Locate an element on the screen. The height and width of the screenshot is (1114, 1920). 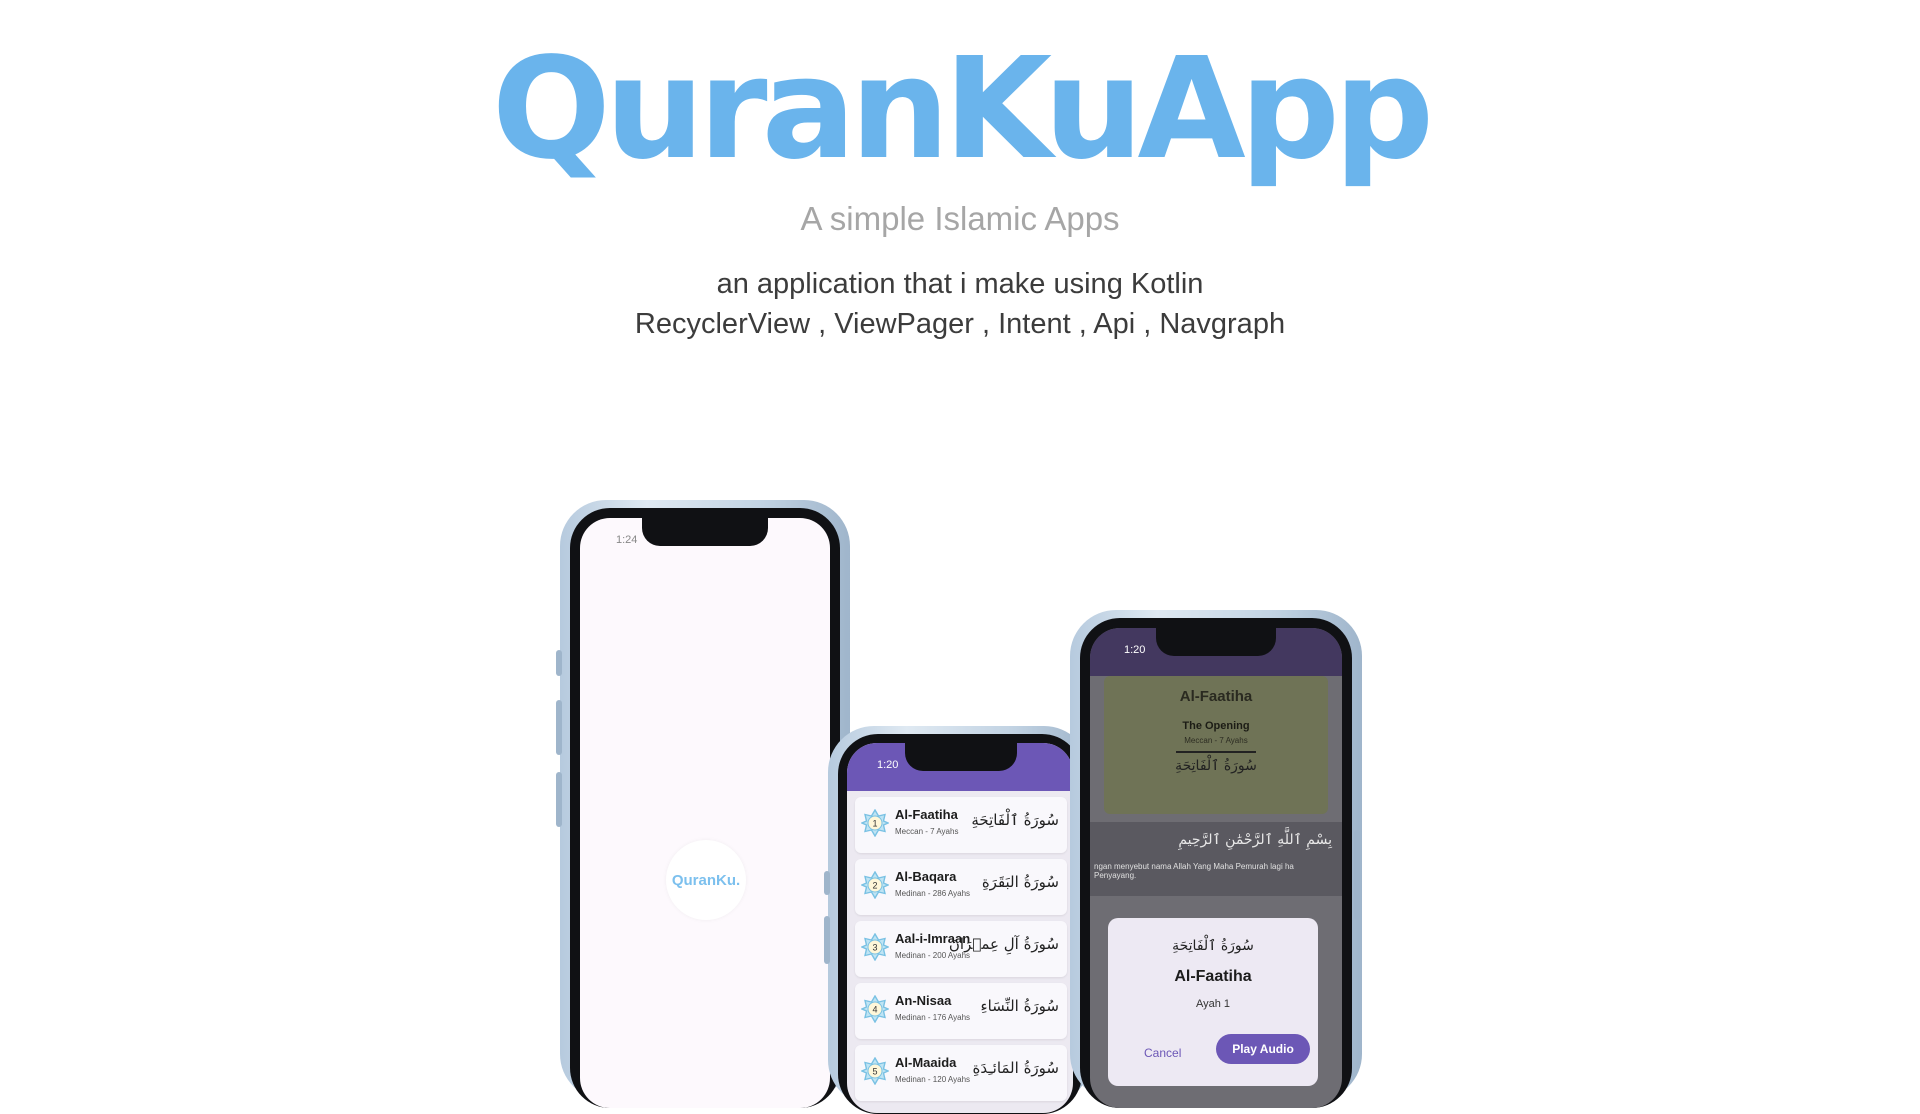
surah-meta: Medinan - 286 Ayahs is located at coordinates (933, 893).